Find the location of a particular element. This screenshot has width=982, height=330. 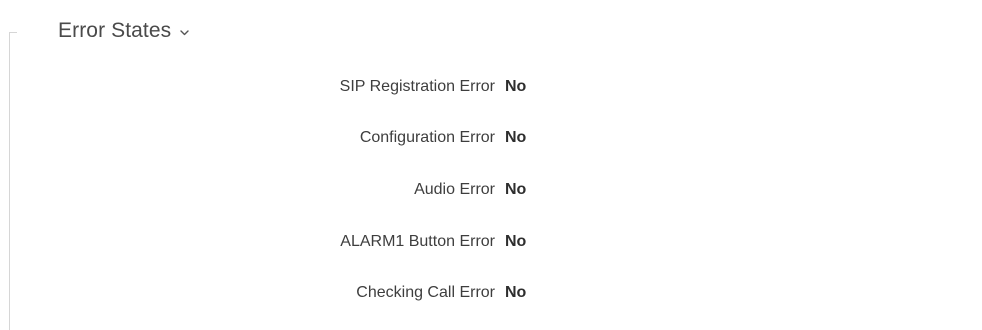

status-row-alarm1-button-error: ALARM1 Button Error No is located at coordinates (491, 242).